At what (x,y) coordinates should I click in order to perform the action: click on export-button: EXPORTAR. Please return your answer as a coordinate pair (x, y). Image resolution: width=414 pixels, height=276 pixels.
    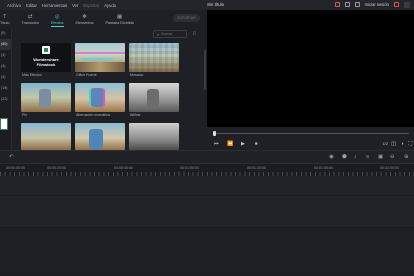
    Looking at the image, I should click on (186, 18).